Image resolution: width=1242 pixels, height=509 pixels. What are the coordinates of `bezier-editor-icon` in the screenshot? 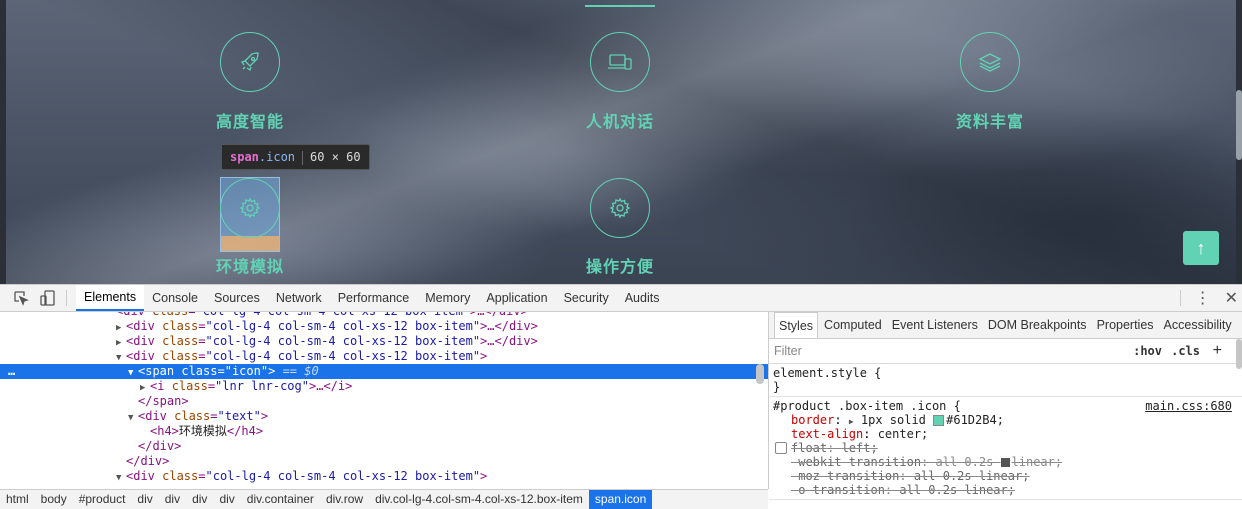 It's located at (1005, 462).